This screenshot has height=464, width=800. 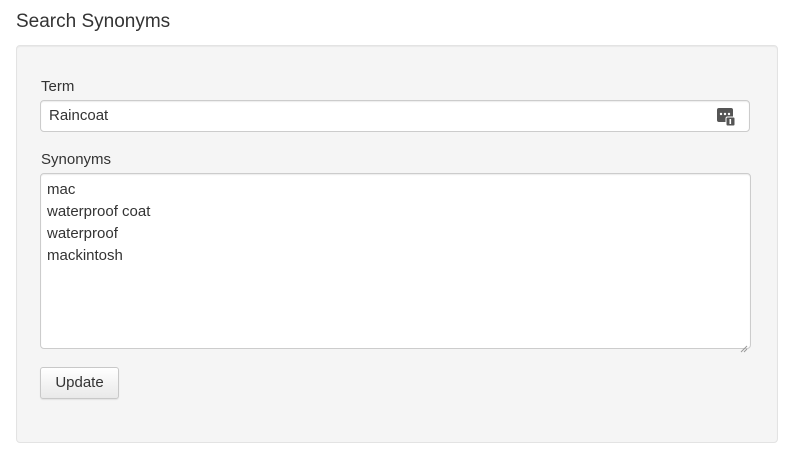 I want to click on synonym-line: waterproof coat, so click(x=99, y=211).